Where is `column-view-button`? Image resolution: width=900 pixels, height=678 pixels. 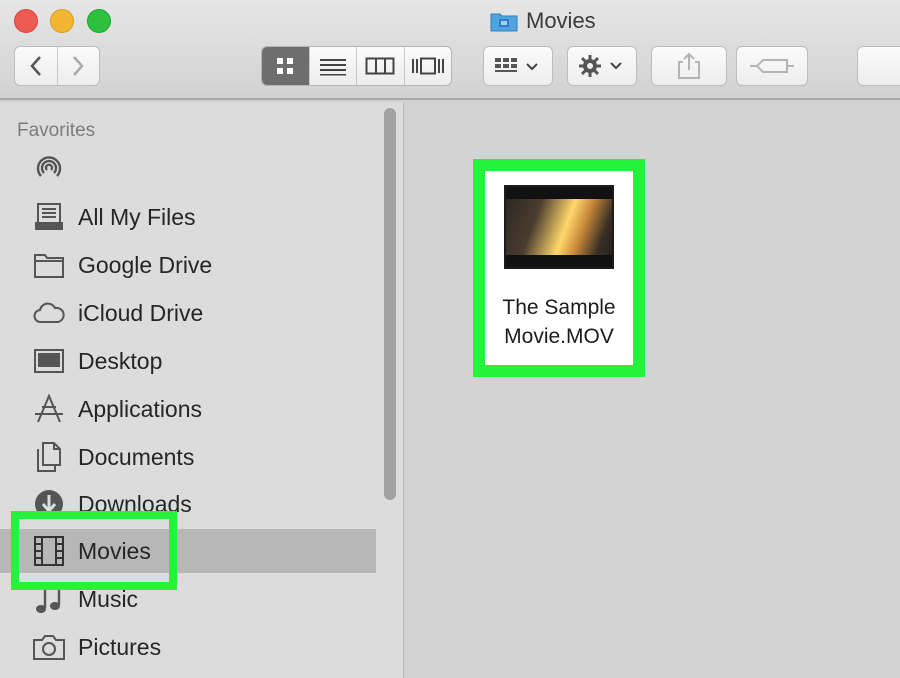
column-view-button is located at coordinates (381, 66).